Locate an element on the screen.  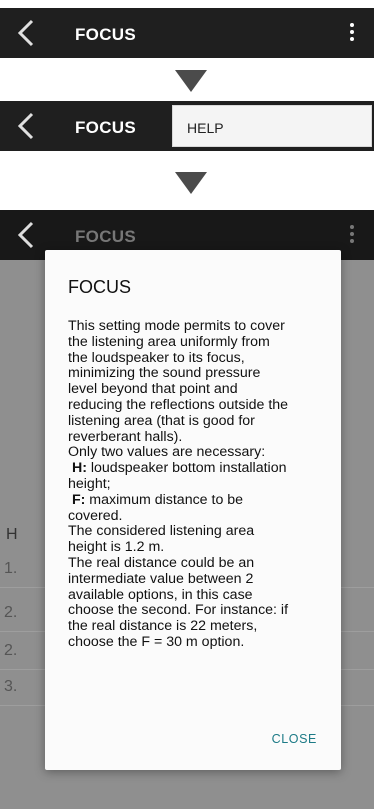
dialog-line: level beyond that point and is located at coordinates (153, 389).